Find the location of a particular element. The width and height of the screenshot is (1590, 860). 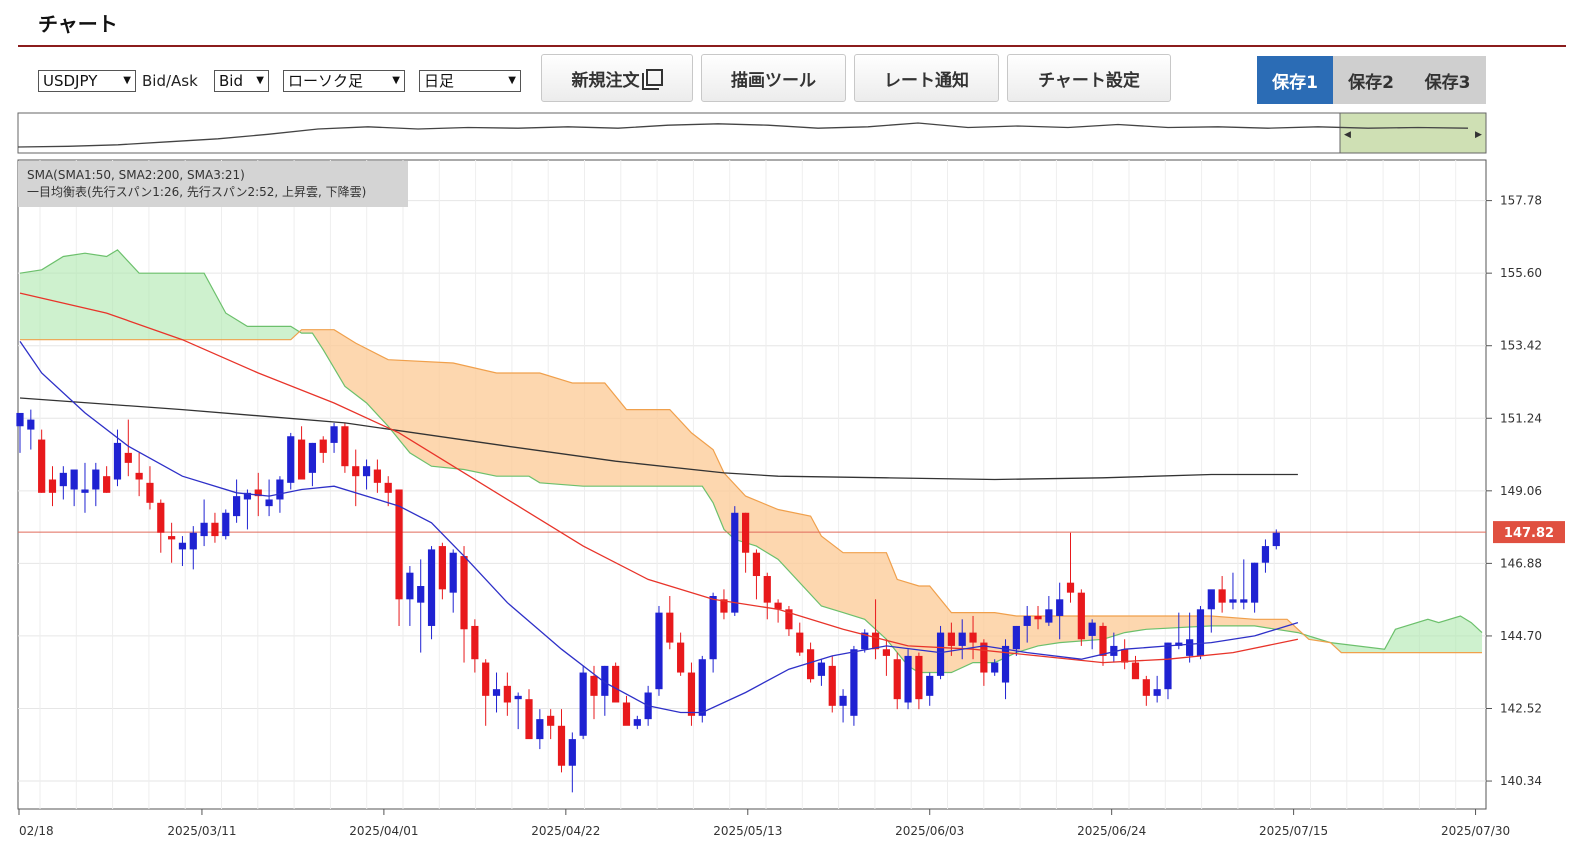

overview-handle-right-icon: ▶ is located at coordinates (1478, 135).